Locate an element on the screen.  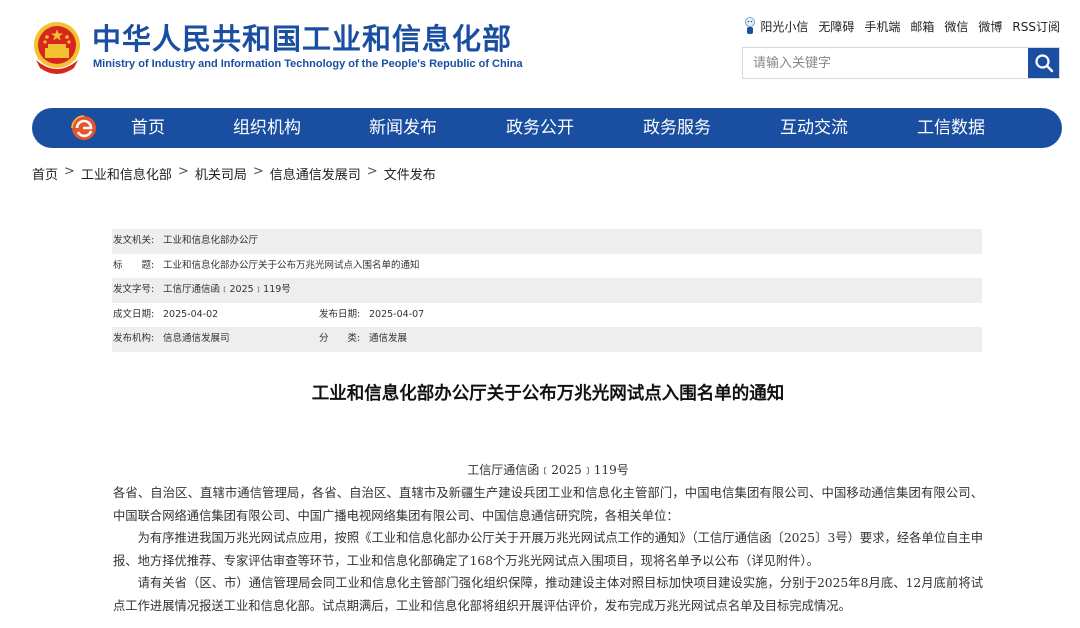
toplink-mail: 邮箱 is located at coordinates (922, 26).